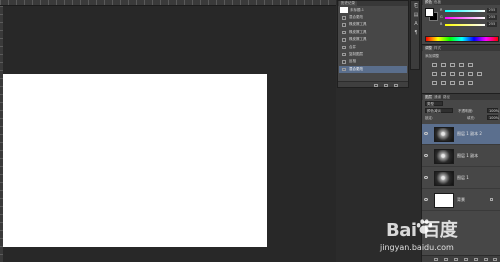  Describe the element at coordinates (373, 47) in the screenshot. I see `history-item: 合并` at that location.